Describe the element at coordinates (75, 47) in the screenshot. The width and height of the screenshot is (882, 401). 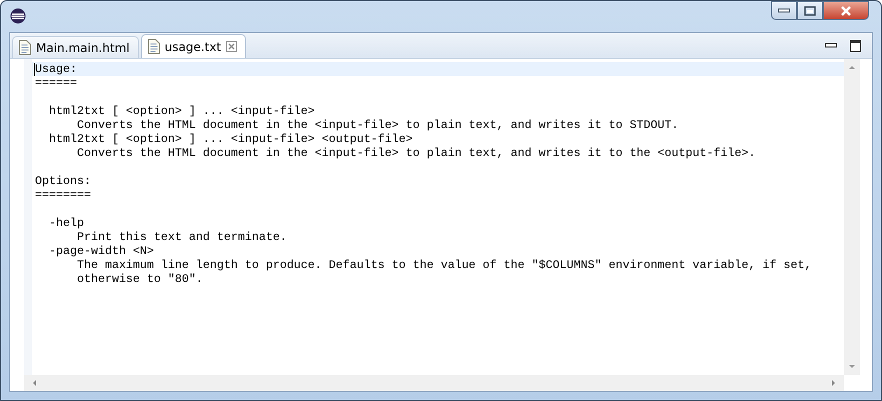
I see `editor-tab: Main.main.html` at that location.